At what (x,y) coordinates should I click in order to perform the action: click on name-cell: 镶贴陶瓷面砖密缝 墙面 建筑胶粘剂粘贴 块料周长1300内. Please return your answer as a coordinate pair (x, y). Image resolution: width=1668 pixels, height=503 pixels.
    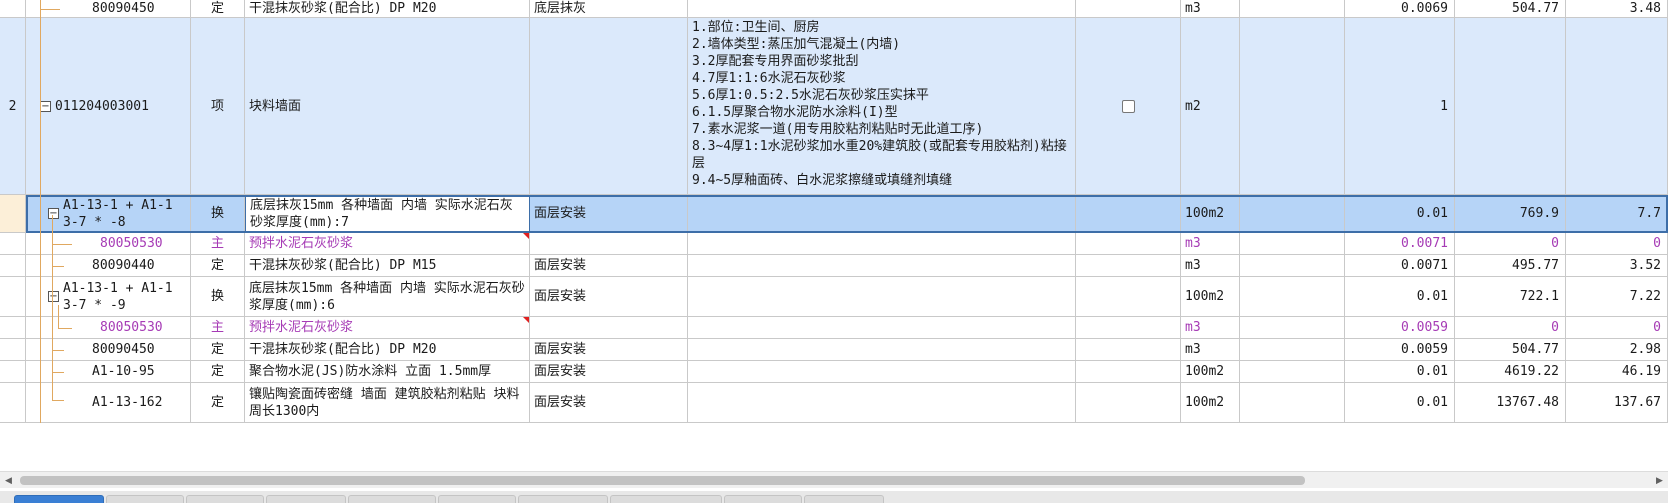
    Looking at the image, I should click on (387, 403).